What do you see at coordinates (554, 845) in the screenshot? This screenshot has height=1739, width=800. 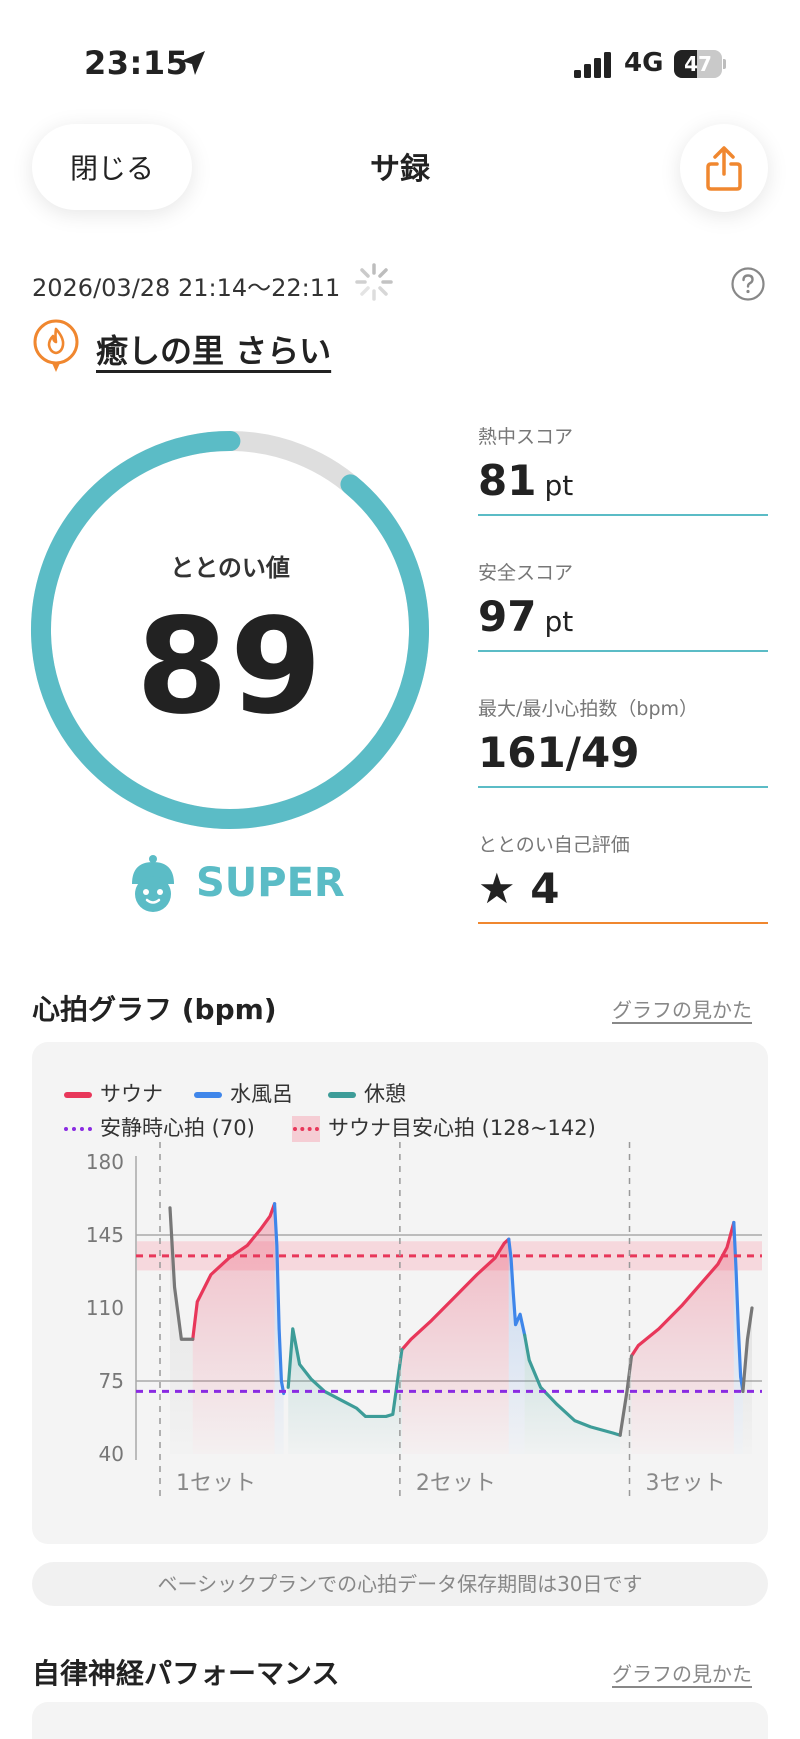 I see `metric-label: ととのい自己評価` at bounding box center [554, 845].